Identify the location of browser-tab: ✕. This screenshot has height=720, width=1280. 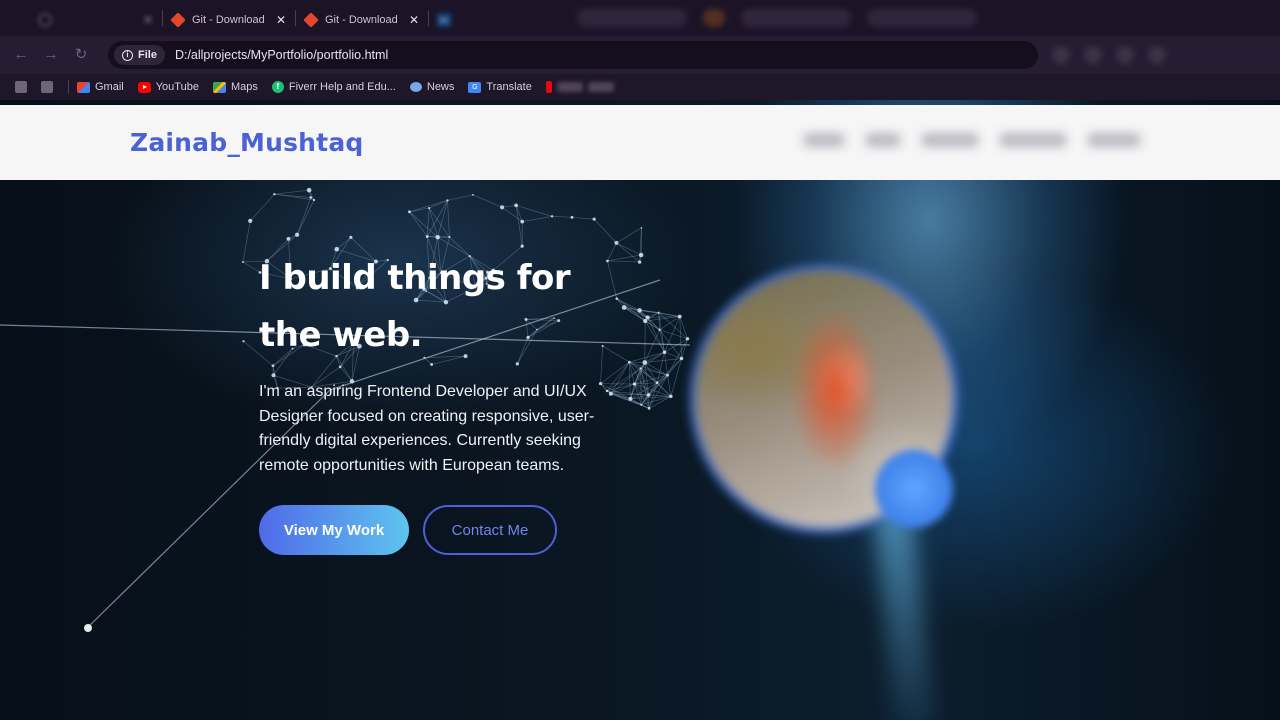
(96, 20).